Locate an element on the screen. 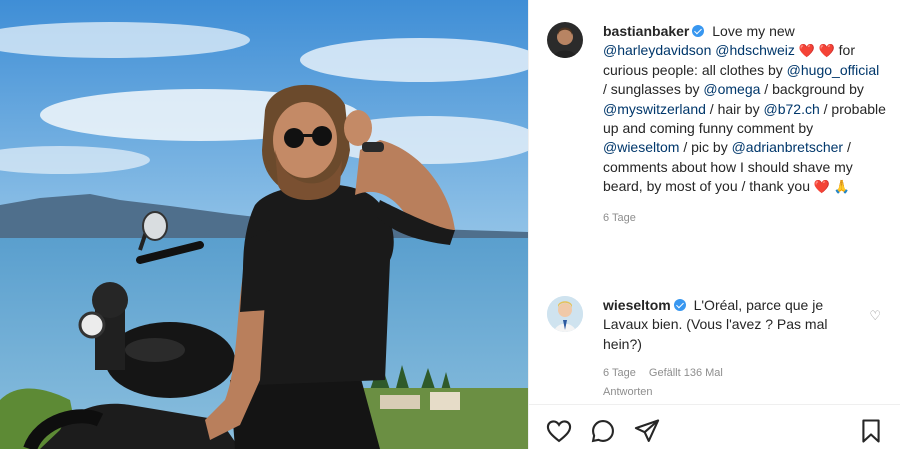  author-username: bastianbaker is located at coordinates (646, 31).